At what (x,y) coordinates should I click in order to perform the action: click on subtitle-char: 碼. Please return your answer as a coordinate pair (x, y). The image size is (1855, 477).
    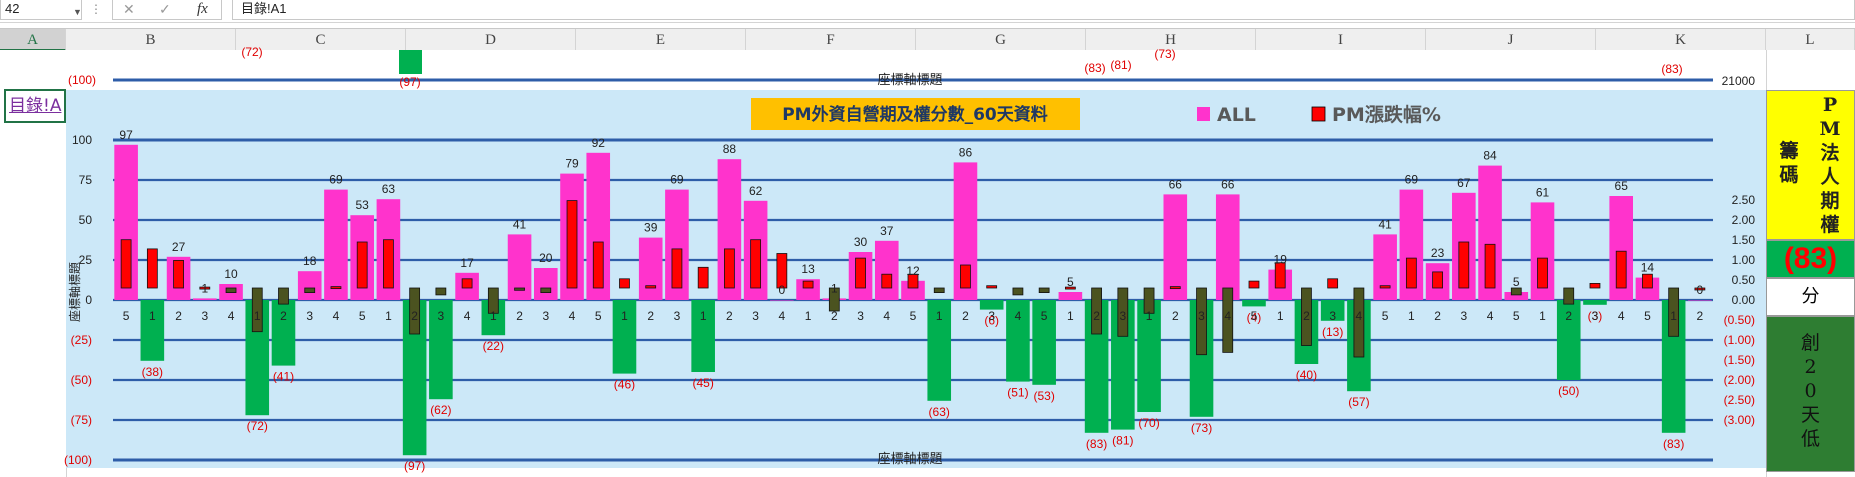
    Looking at the image, I should click on (1789, 175).